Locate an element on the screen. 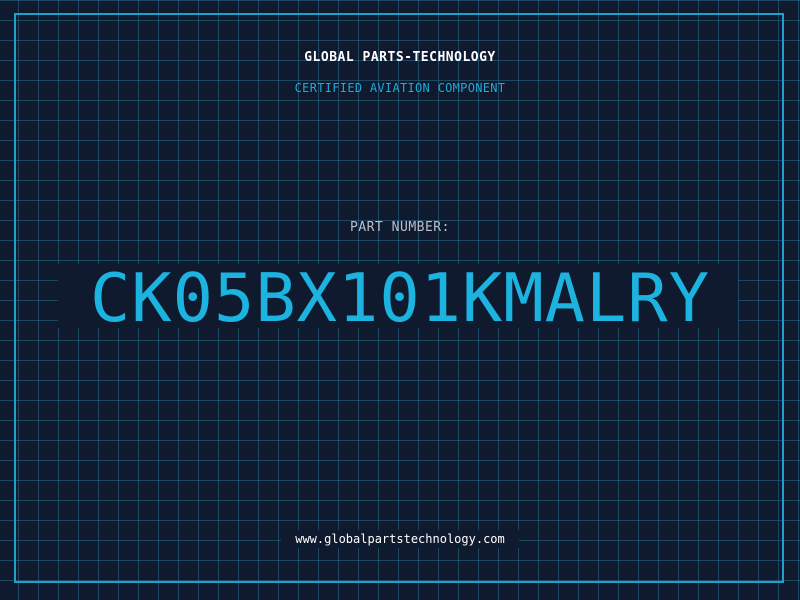 The width and height of the screenshot is (800, 600). part-number-value: CK05BX101KMALRY is located at coordinates (400, 298).